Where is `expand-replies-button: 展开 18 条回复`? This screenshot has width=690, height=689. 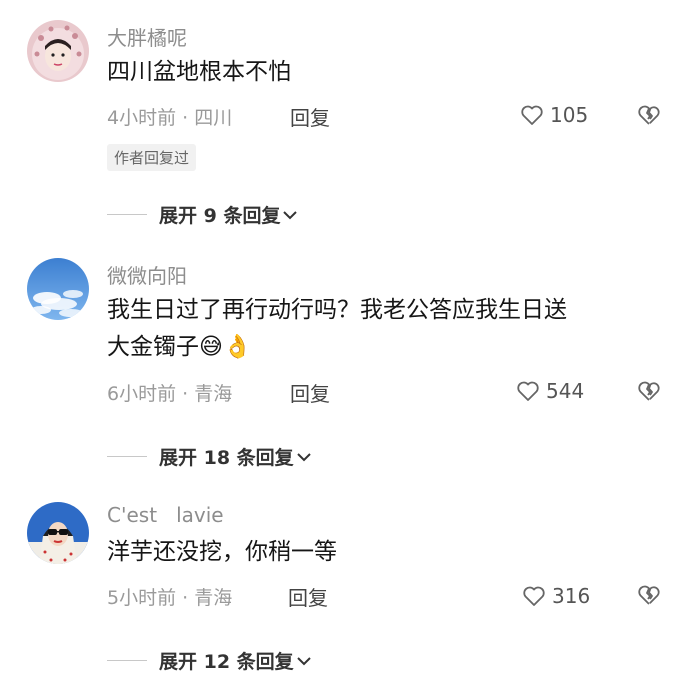 expand-replies-button: 展开 18 条回复 is located at coordinates (209, 456).